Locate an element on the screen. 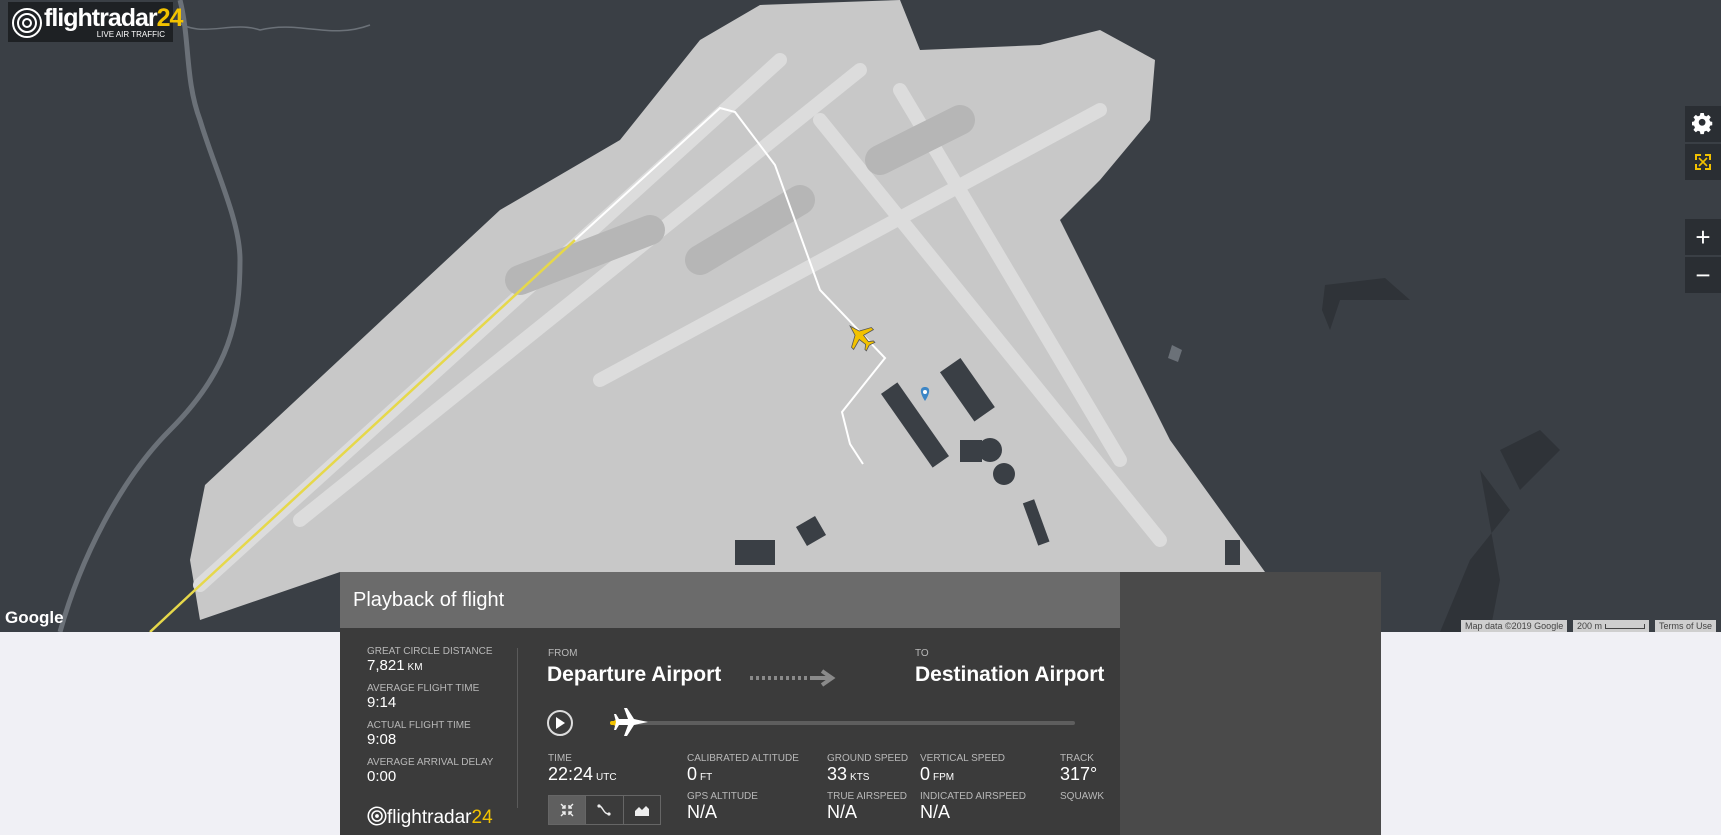 Image resolution: width=1721 pixels, height=835 pixels. panel-side is located at coordinates (1250, 703).